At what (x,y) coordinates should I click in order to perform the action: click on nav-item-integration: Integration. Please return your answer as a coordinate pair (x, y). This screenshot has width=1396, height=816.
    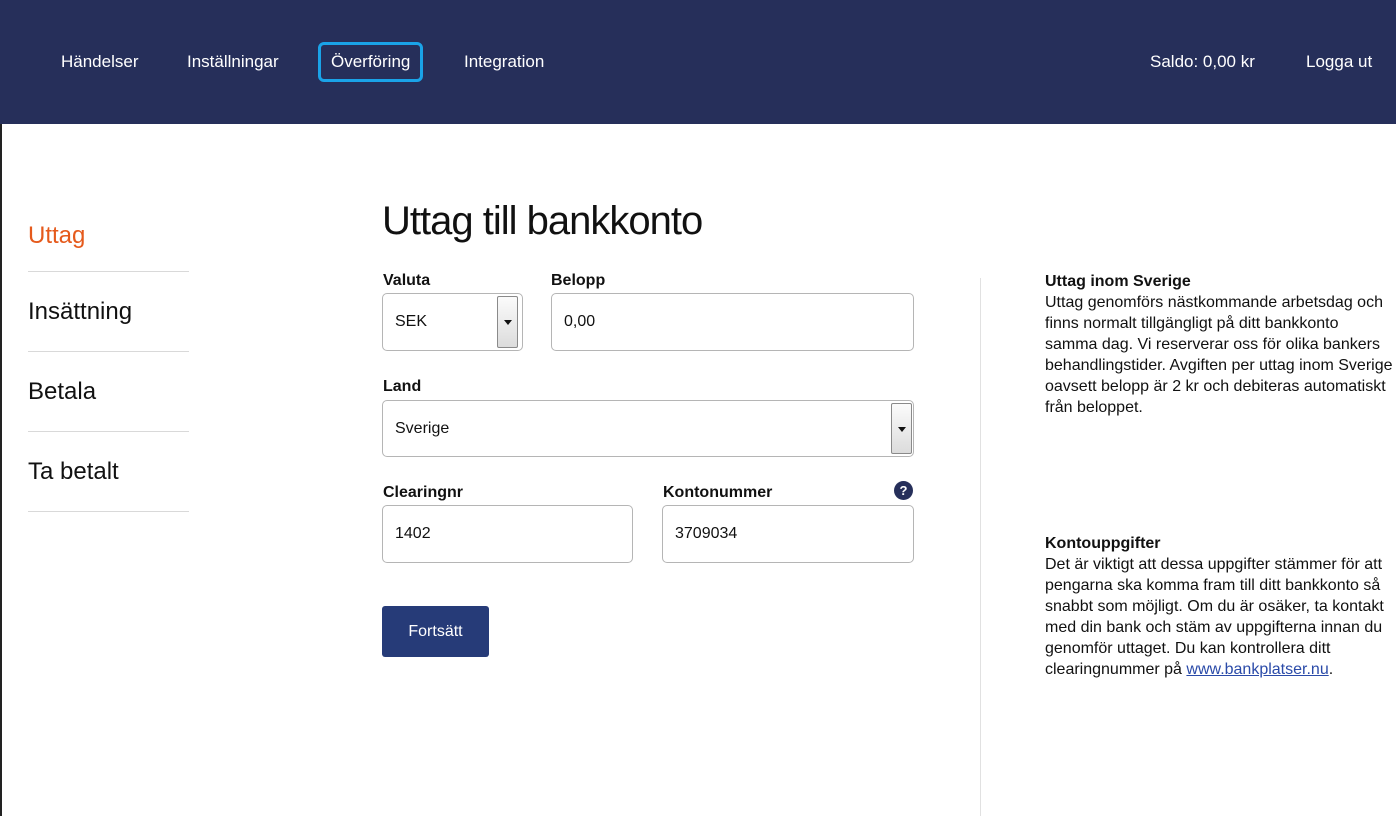
    Looking at the image, I should click on (504, 62).